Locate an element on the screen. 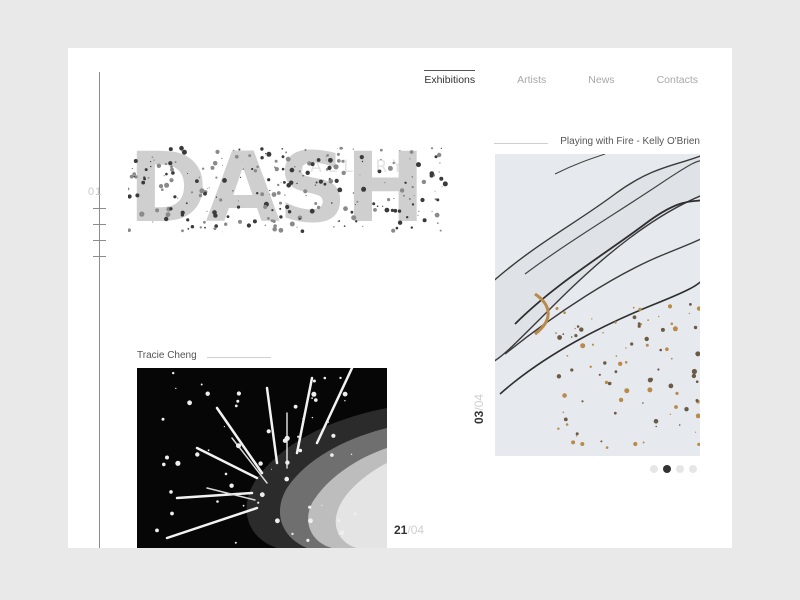  featured-artwork-image is located at coordinates (597, 305).